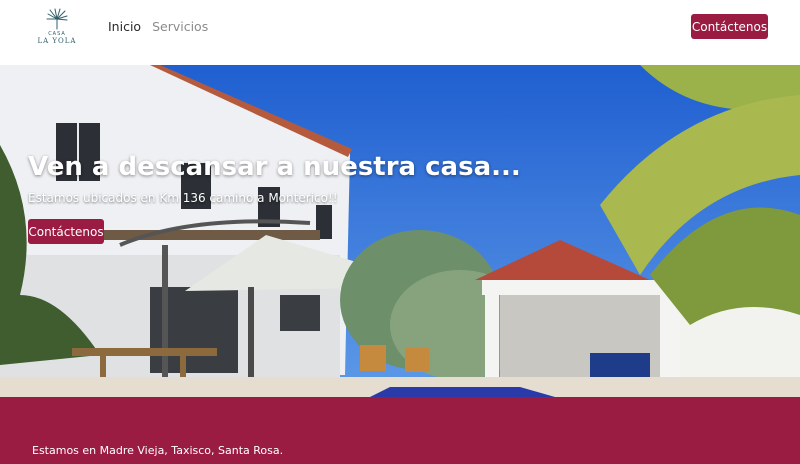 This screenshot has height=464, width=800. I want to click on logo-text-bottom: LA YOLA, so click(57, 41).